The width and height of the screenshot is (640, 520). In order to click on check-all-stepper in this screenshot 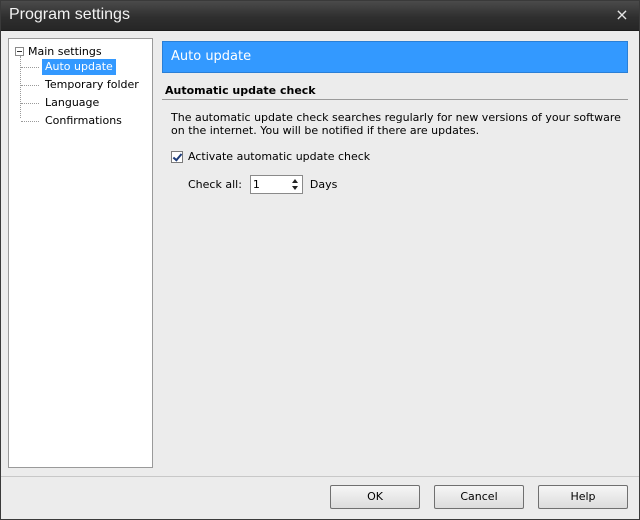, I will do `click(276, 184)`.